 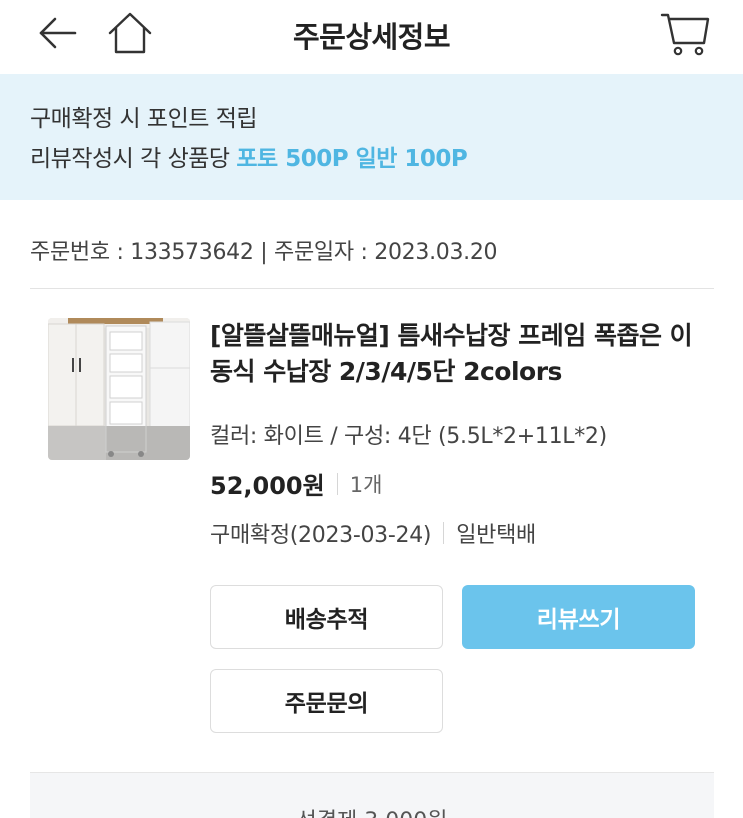 What do you see at coordinates (337, 483) in the screenshot?
I see `price-separator` at bounding box center [337, 483].